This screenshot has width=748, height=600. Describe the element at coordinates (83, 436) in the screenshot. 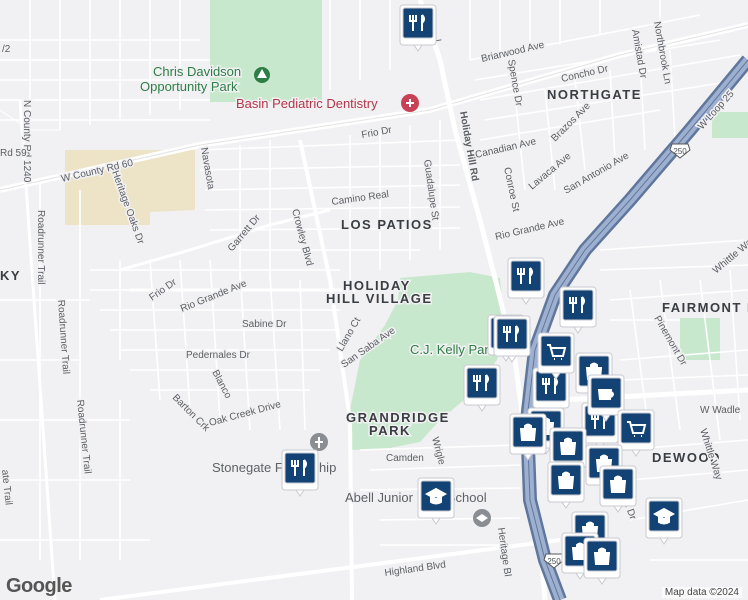

I see `street-label-roadrunner-3: Roadrunner Trail` at that location.